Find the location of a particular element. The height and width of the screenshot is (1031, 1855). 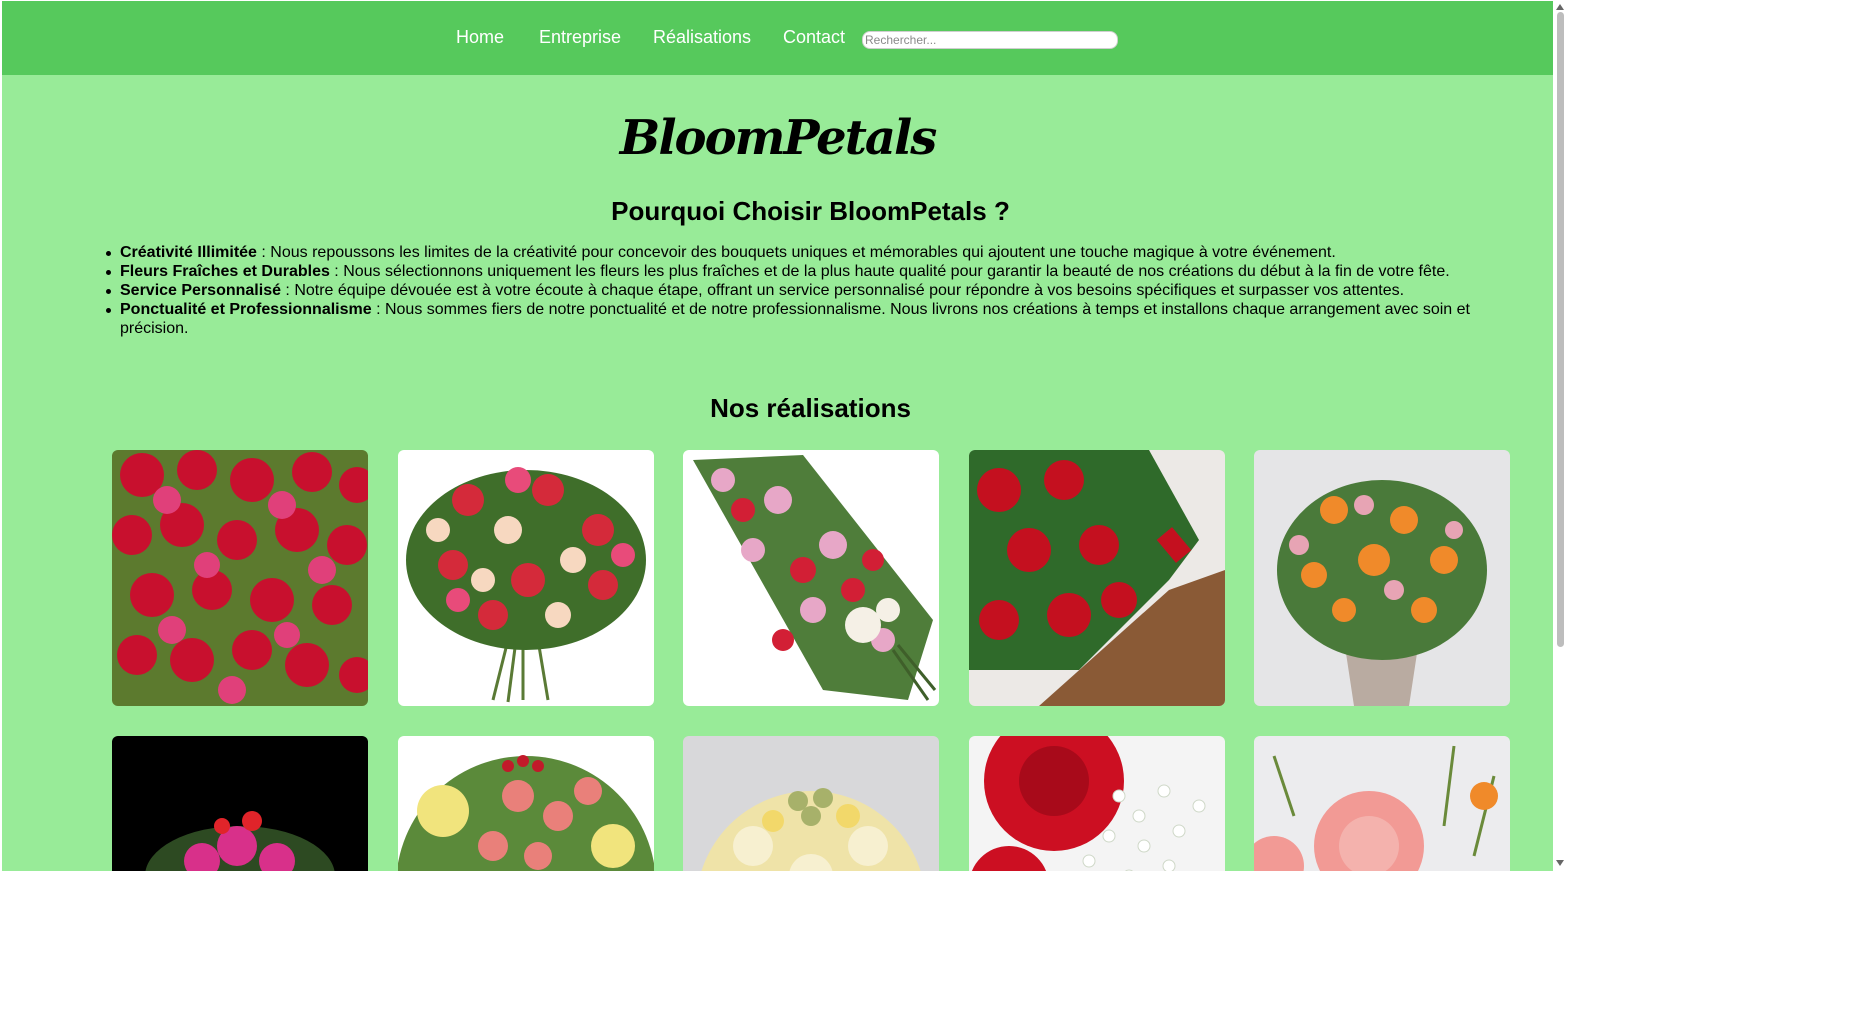

gallery-image-yellow-pink-bouquet is located at coordinates (526, 803).